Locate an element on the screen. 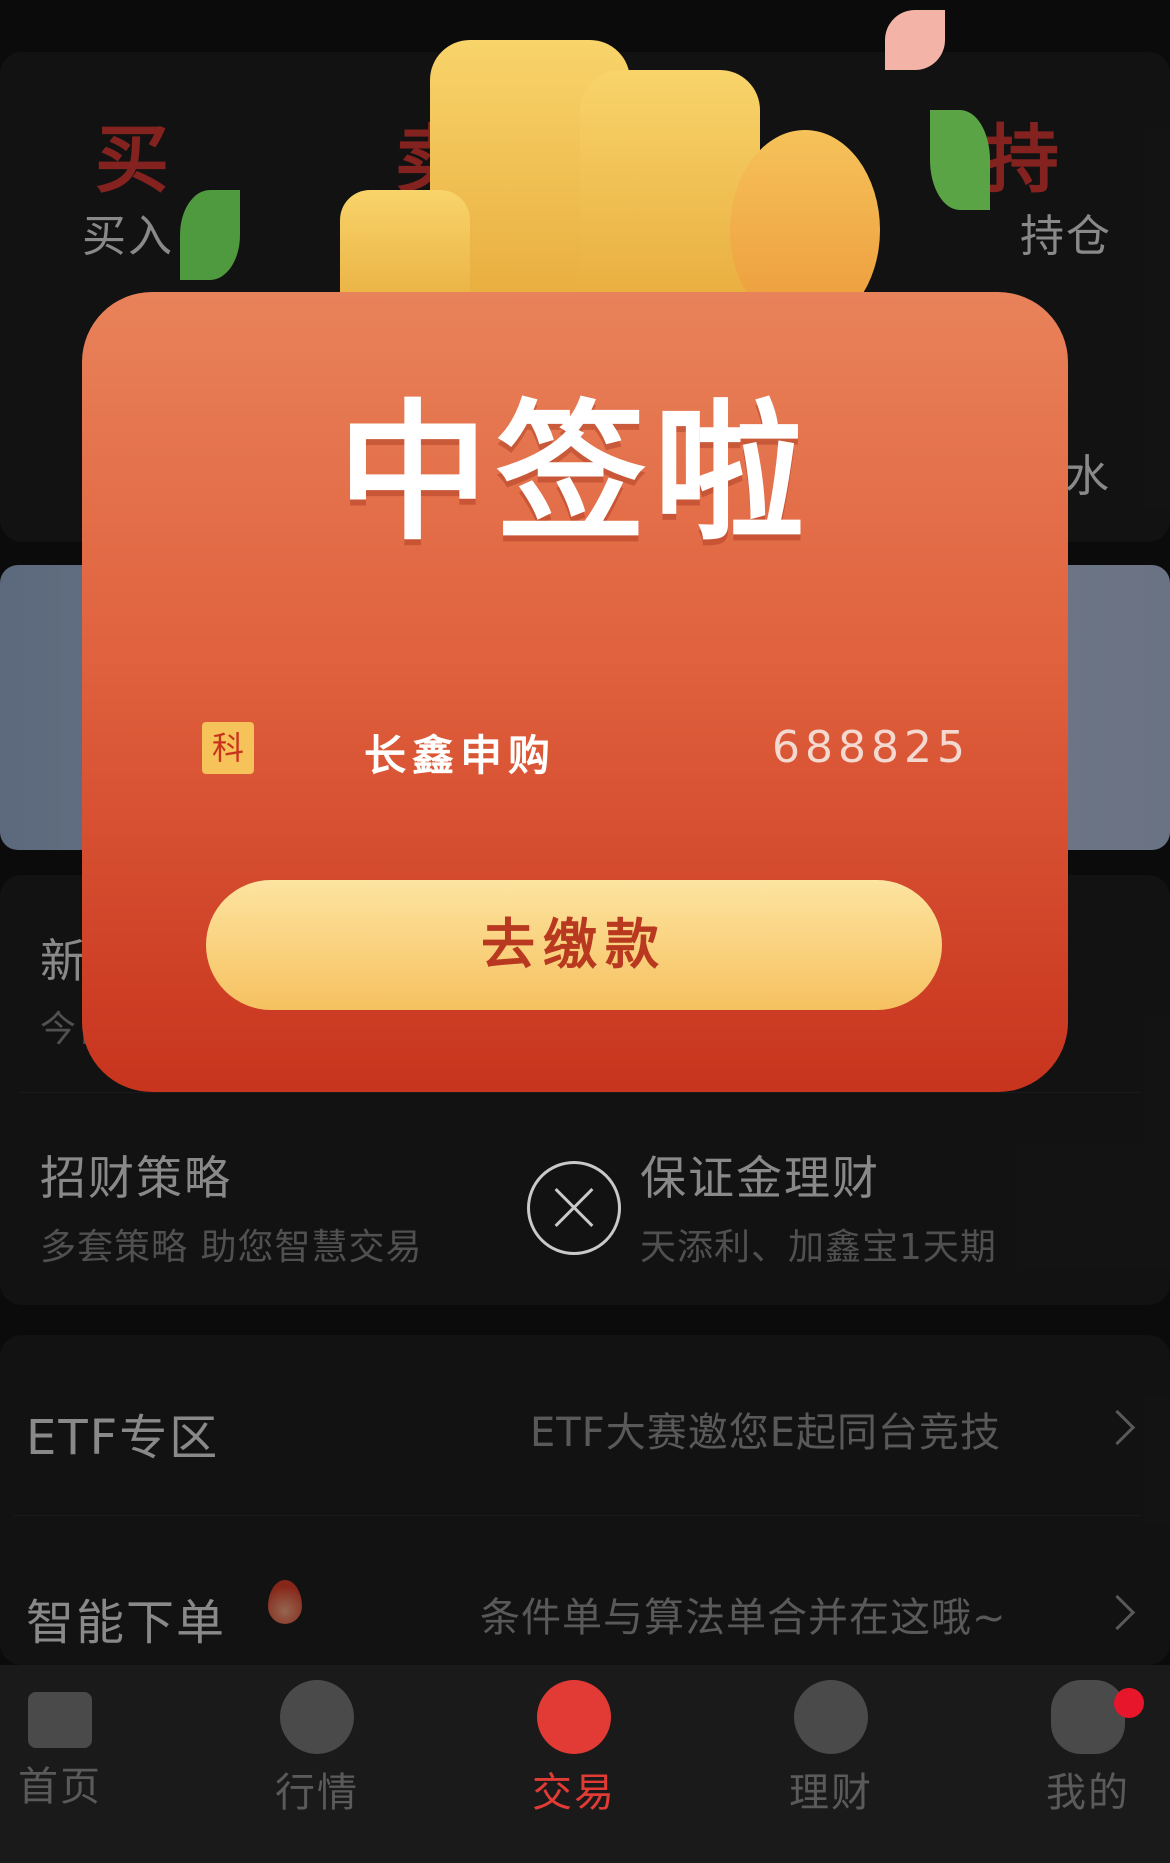 The image size is (1170, 1863). pay-button: 去缴款 is located at coordinates (574, 945).